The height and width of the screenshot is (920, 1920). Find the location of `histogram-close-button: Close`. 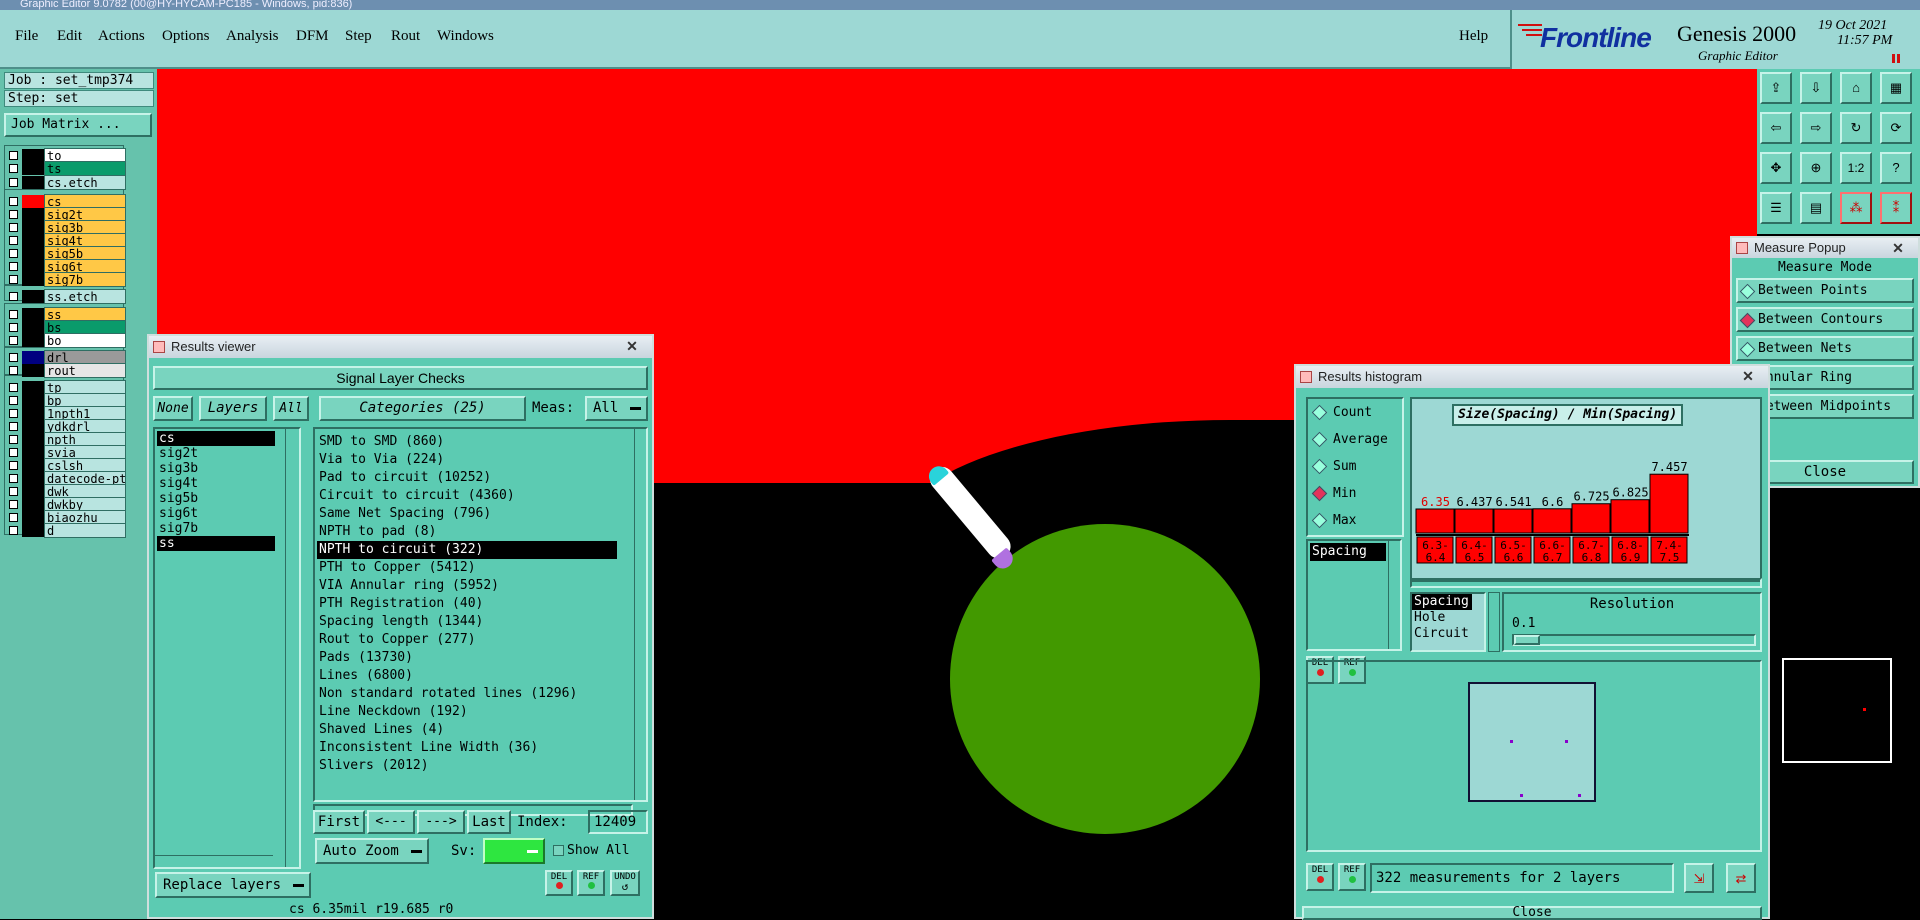

histogram-close-button: Close is located at coordinates (1532, 913).